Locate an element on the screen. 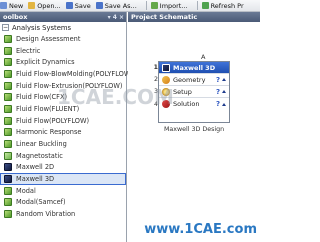 This screenshot has height=242, width=320. toolbox-item-label: Fluid Flow(FLUENT) is located at coordinates (48, 108).